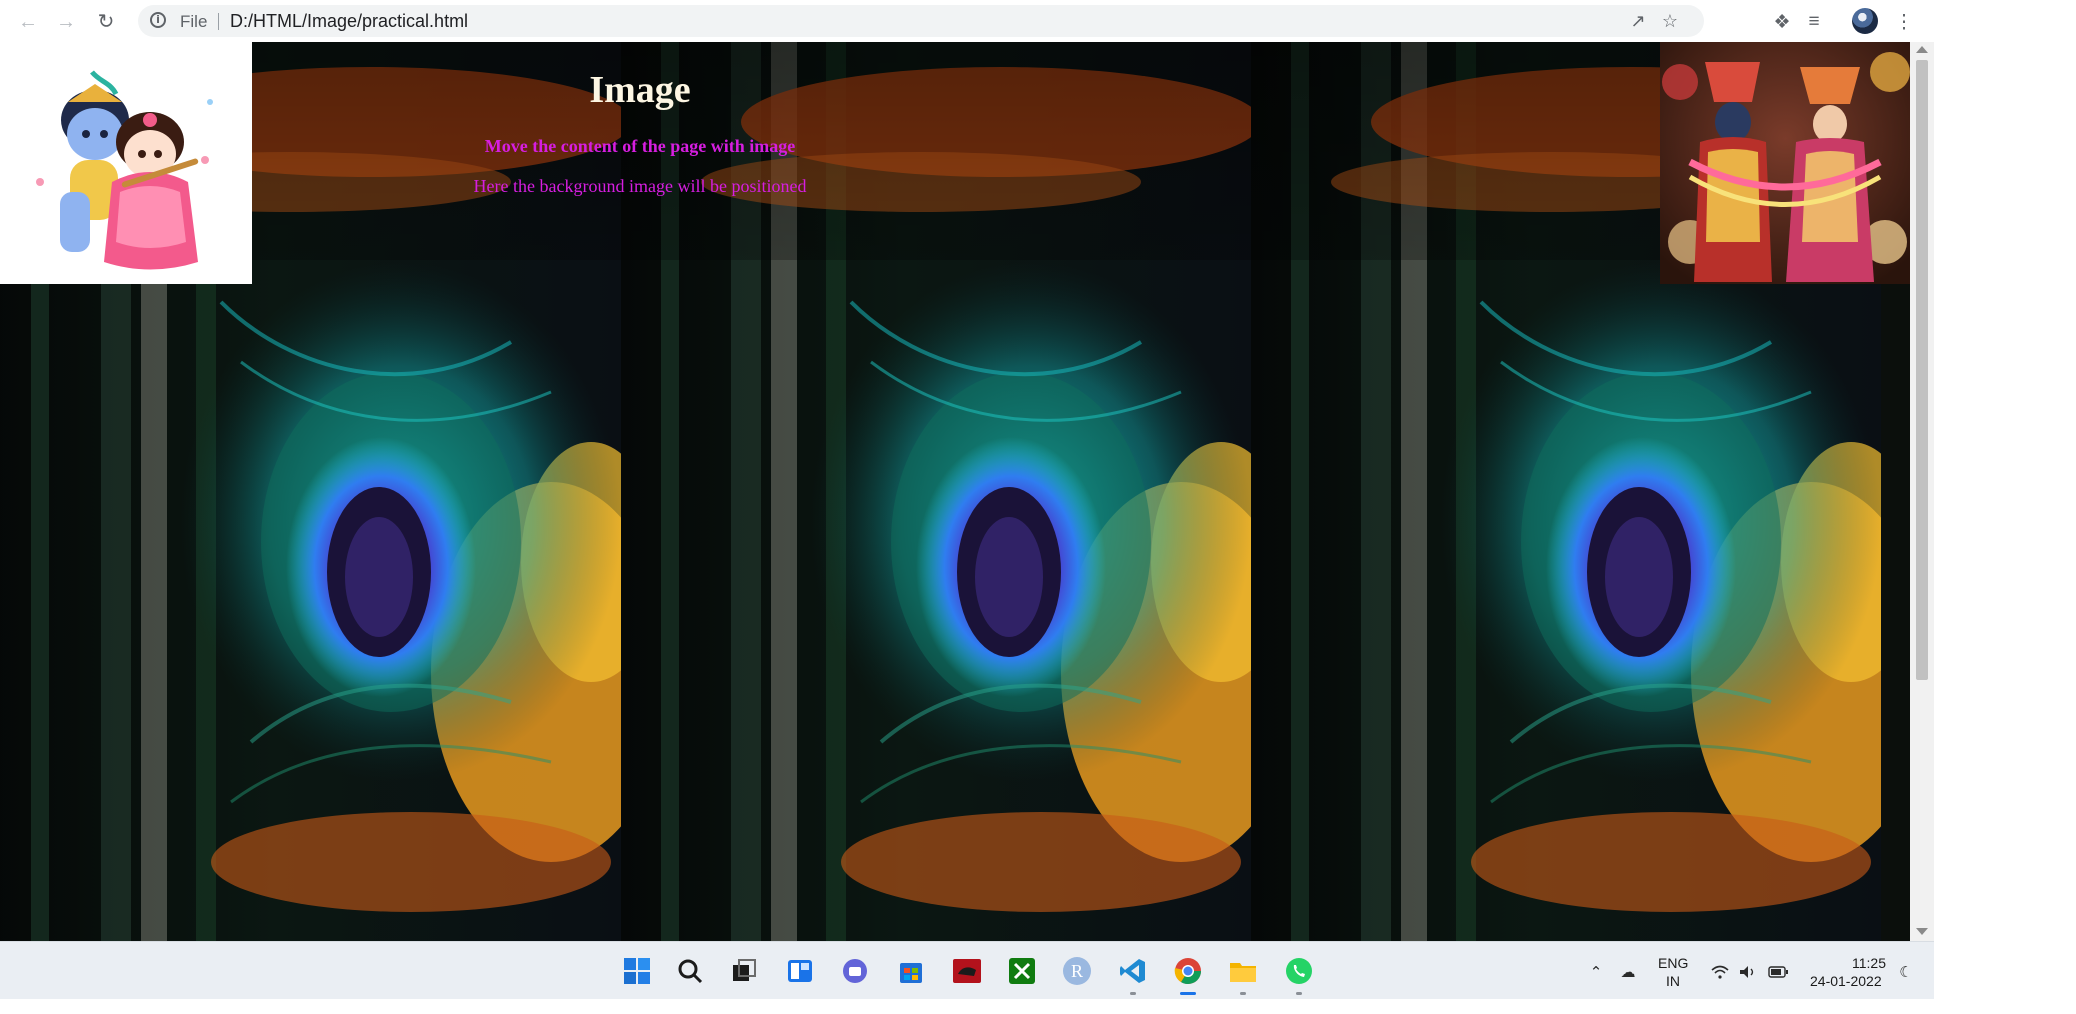 This screenshot has width=2076, height=1014. Describe the element at coordinates (1628, 972) in the screenshot. I see `onedrive-cloud-icon: ☁` at that location.